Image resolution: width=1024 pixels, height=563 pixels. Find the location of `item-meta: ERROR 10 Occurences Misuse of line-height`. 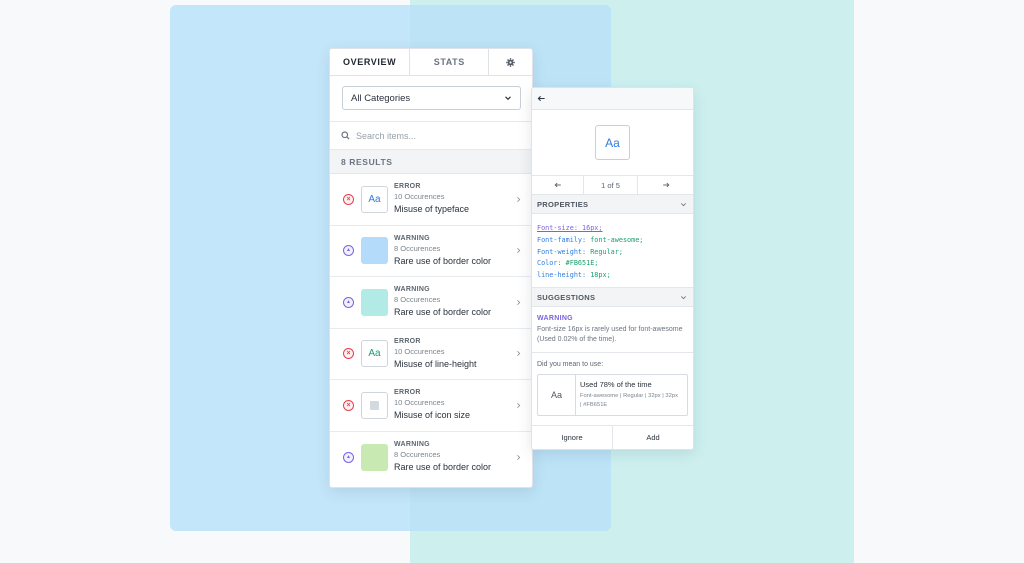

item-meta: ERROR 10 Occurences Misuse of line-height is located at coordinates (435, 353).